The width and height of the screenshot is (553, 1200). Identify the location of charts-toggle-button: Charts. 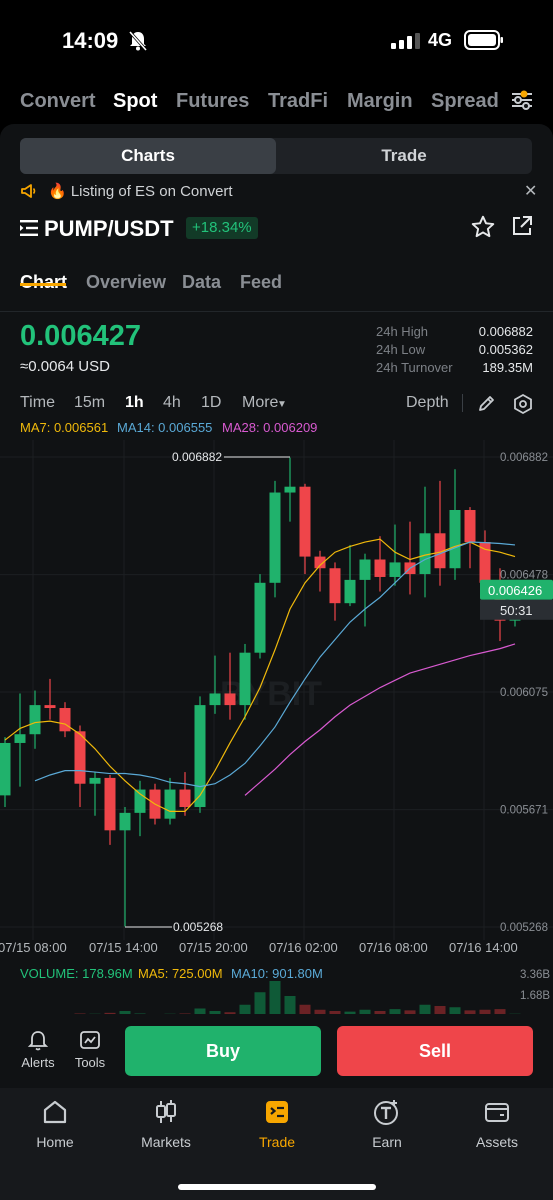
(148, 156).